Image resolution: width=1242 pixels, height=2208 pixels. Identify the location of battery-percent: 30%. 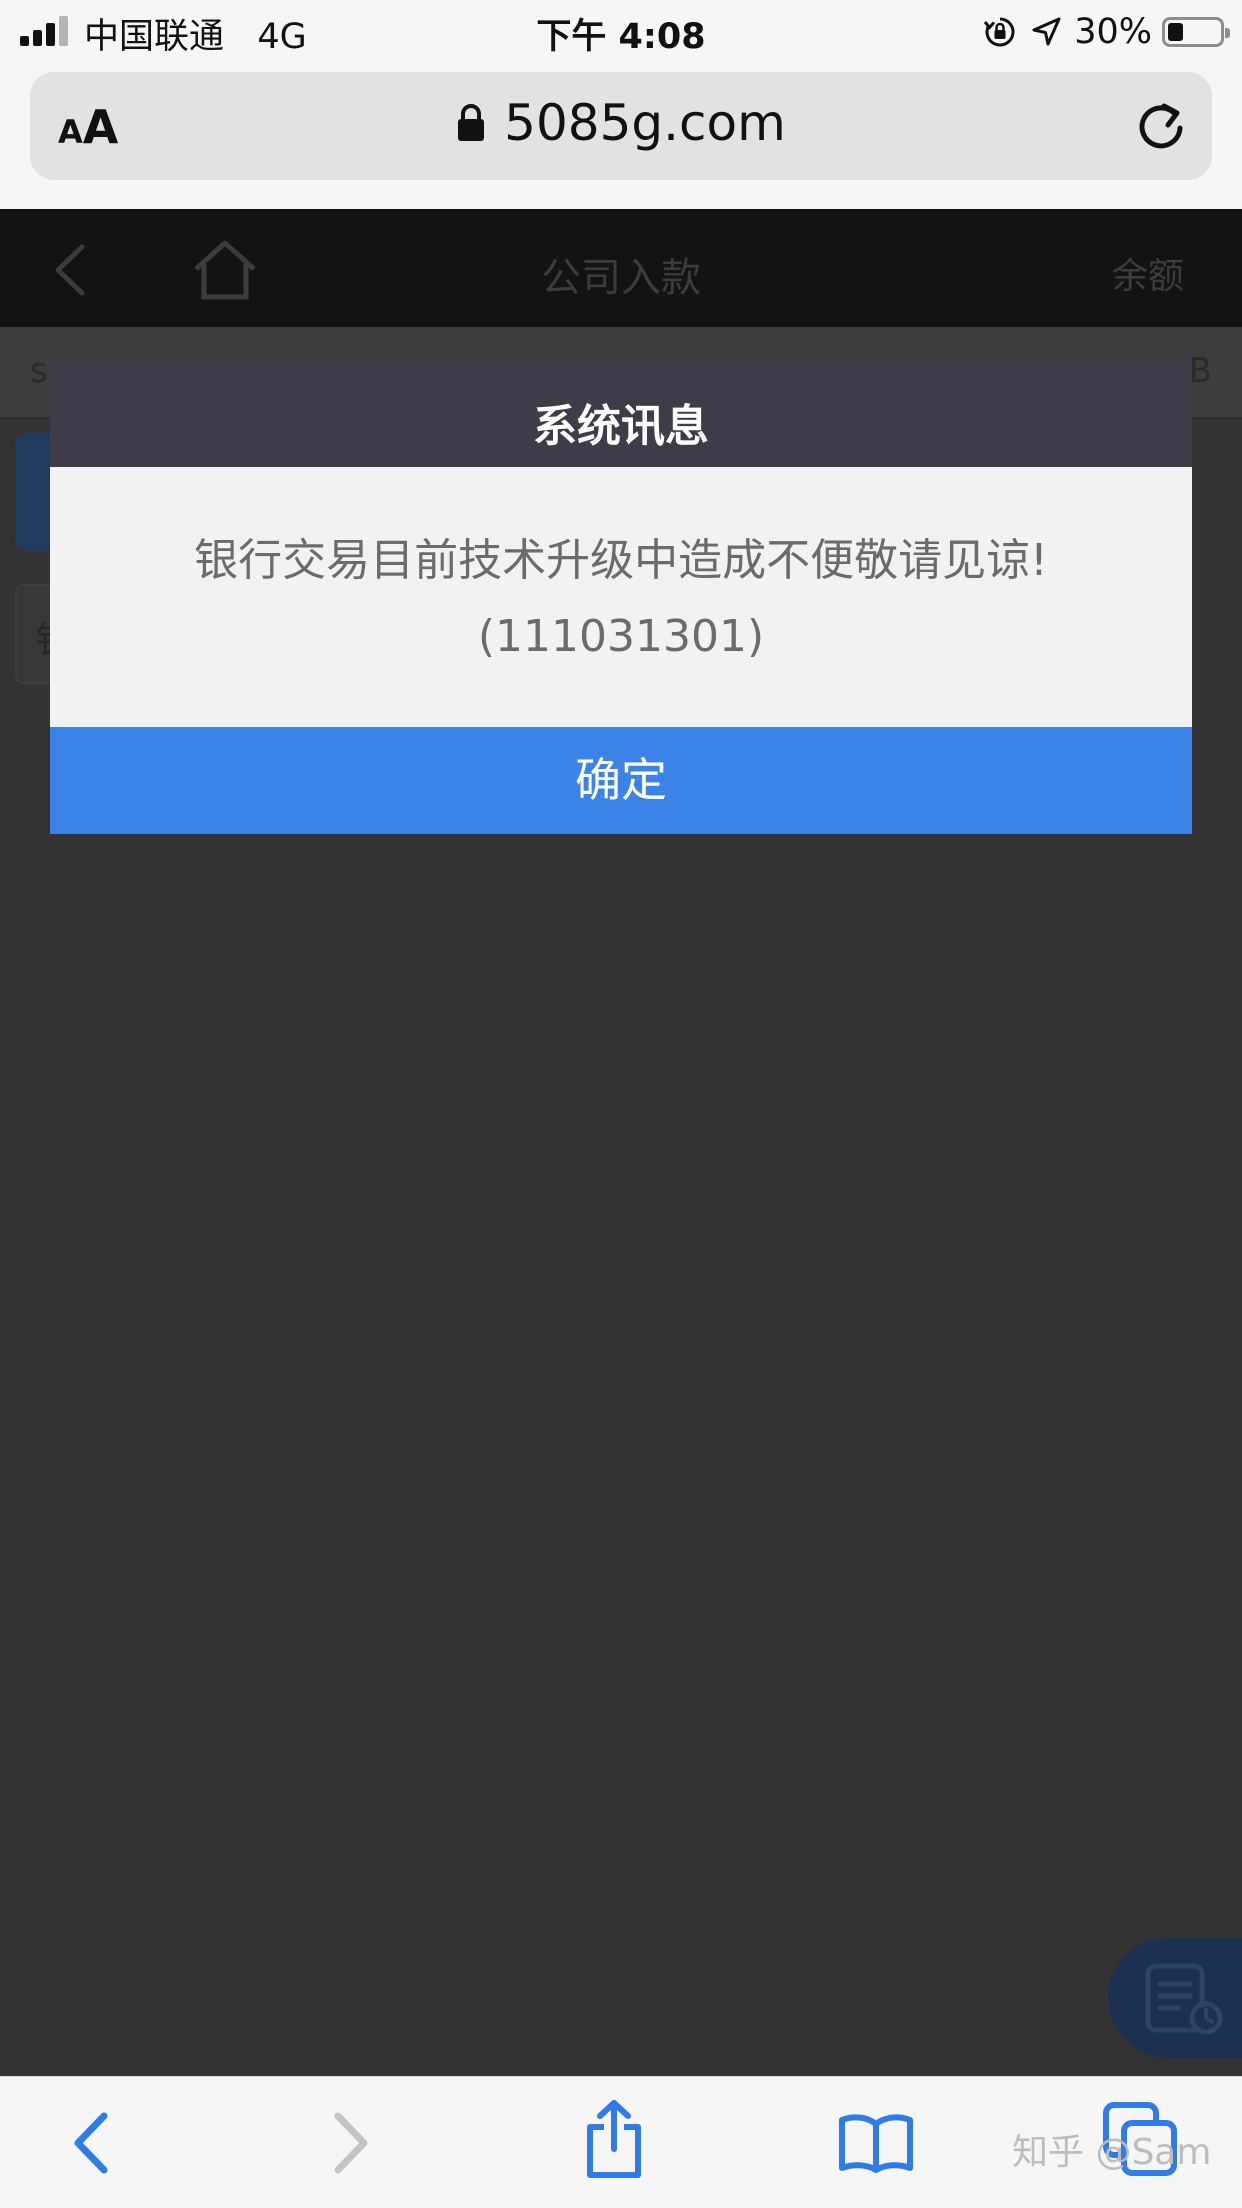
(1113, 32).